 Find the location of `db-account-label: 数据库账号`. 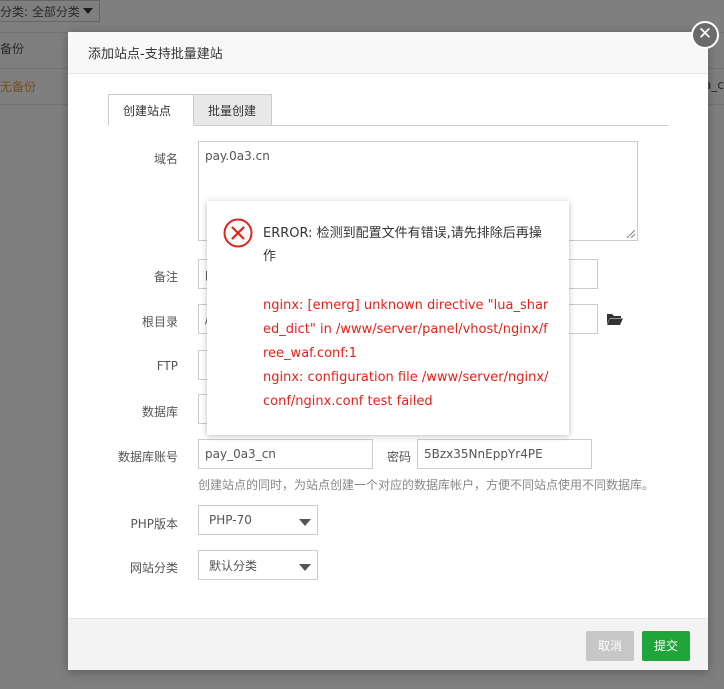

db-account-label: 数据库账号 is located at coordinates (147, 457).